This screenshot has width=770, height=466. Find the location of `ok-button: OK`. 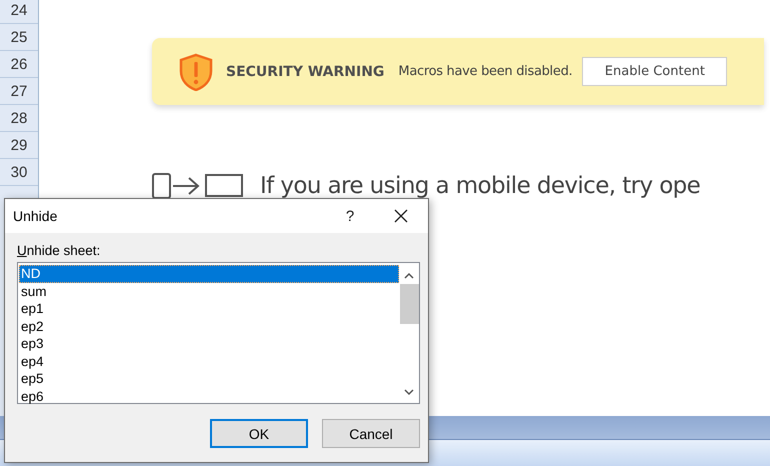

ok-button: OK is located at coordinates (259, 433).